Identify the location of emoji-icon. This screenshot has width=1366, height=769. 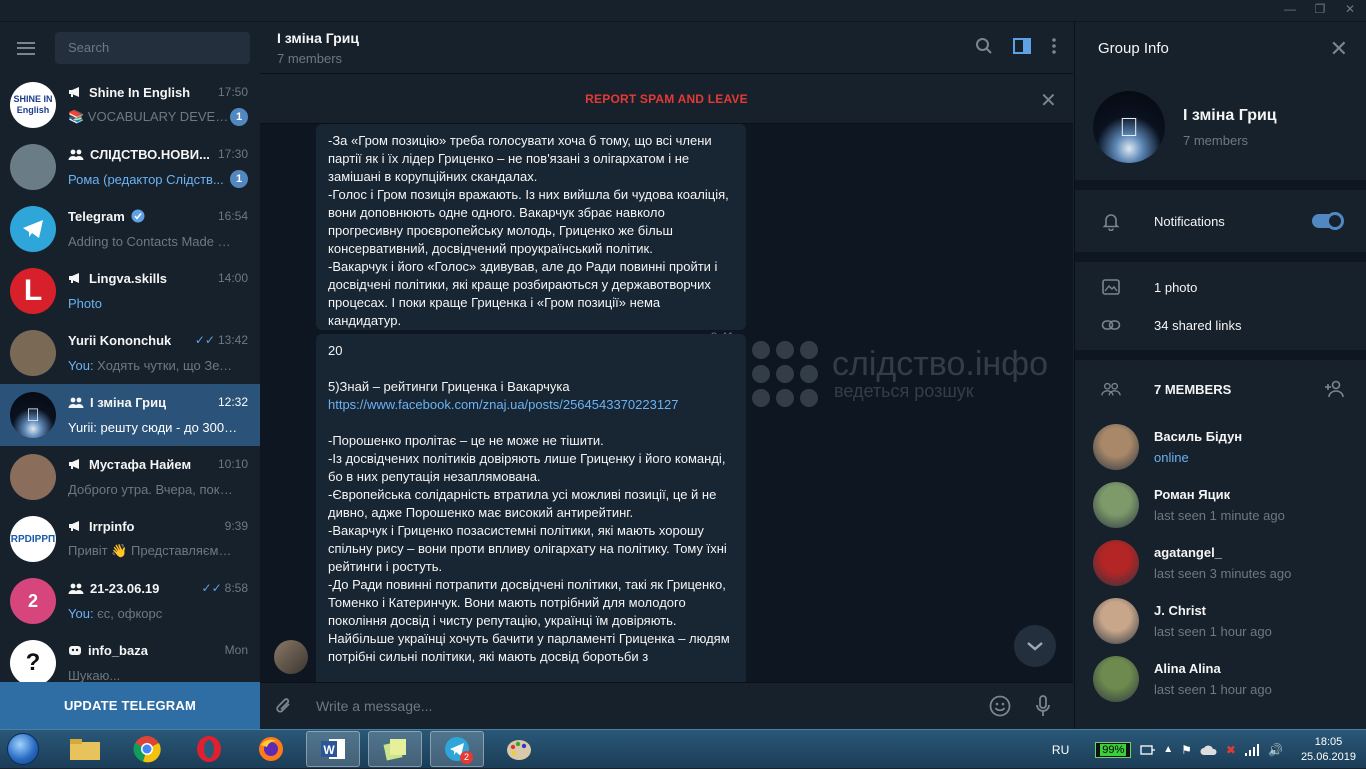
(1000, 706).